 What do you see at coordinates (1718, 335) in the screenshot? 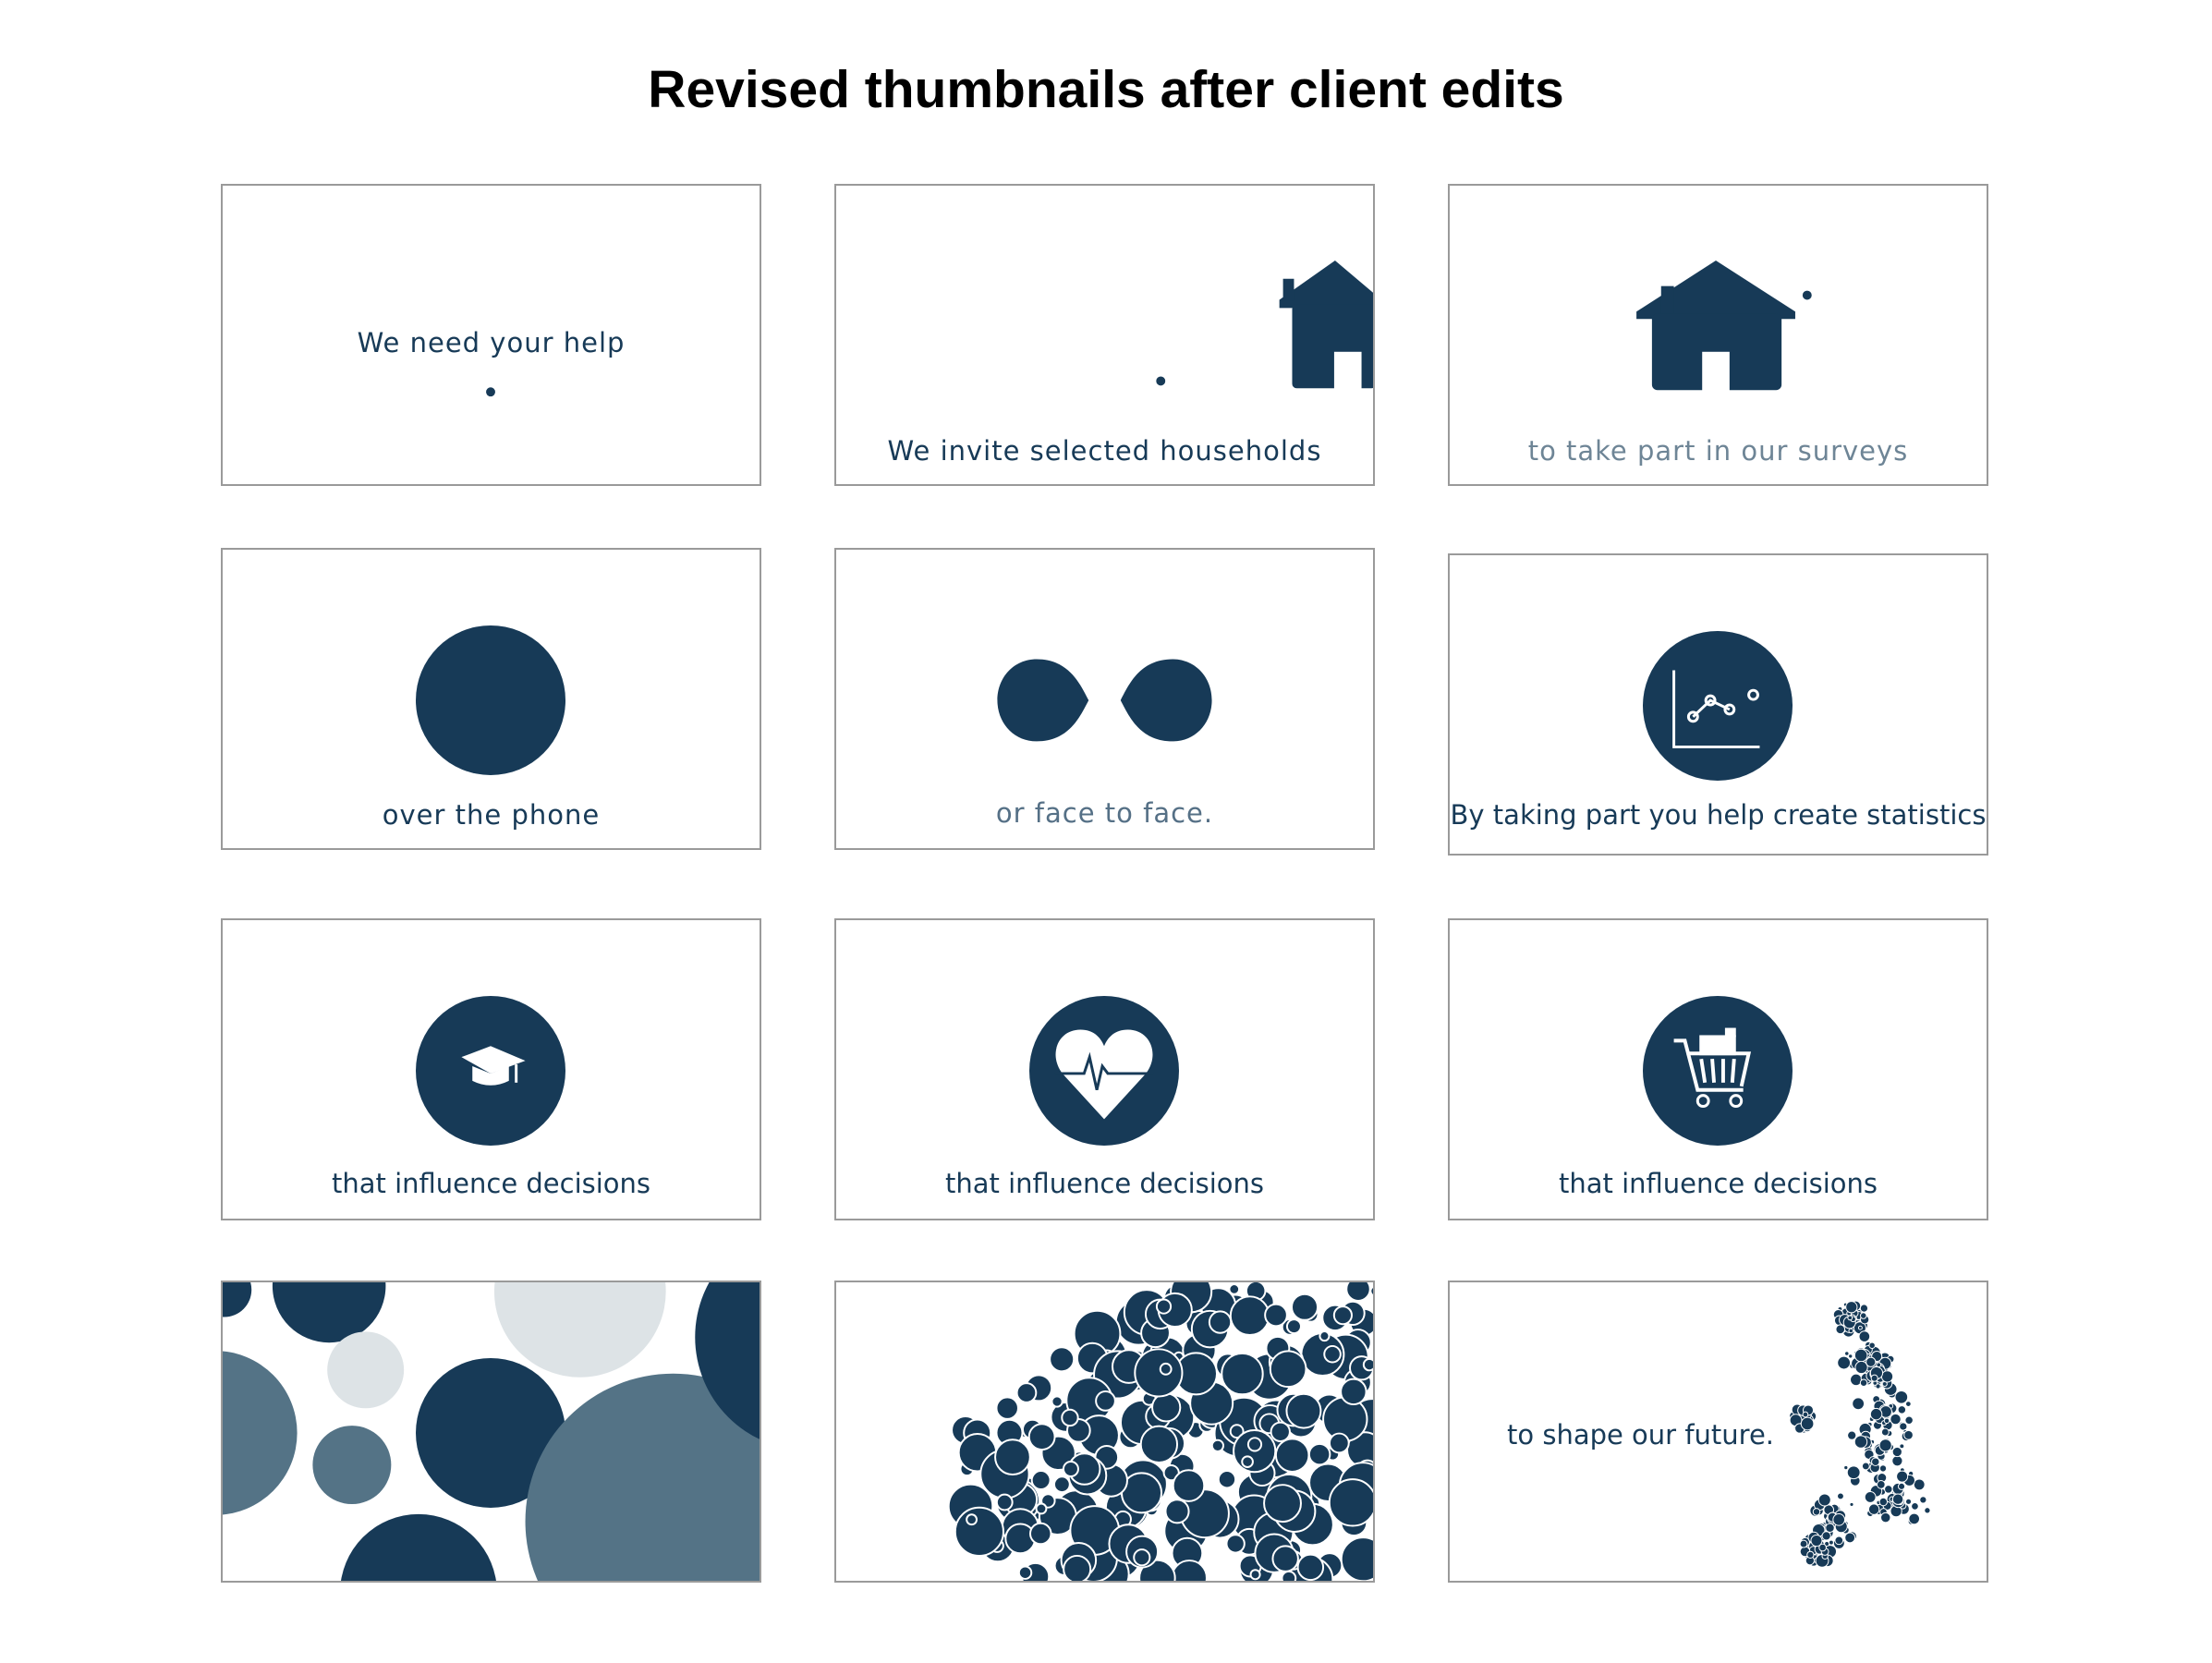
I see `thumbnail-3: to take part in our surveys` at bounding box center [1718, 335].